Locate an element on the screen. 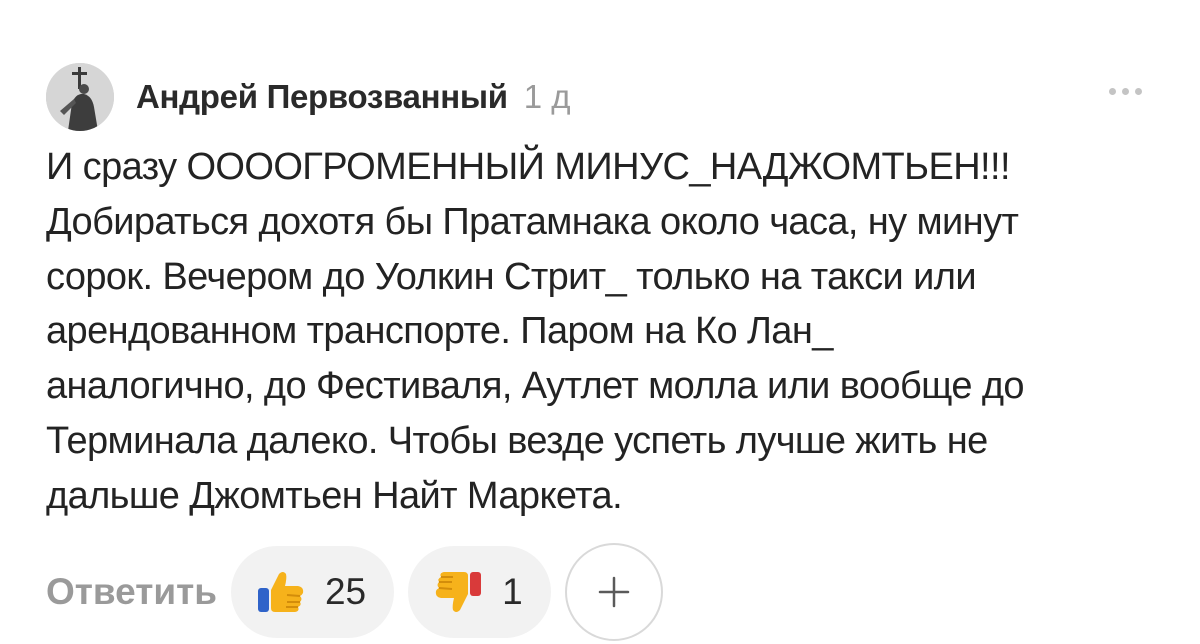  dislike-button: 1 is located at coordinates (479, 592).